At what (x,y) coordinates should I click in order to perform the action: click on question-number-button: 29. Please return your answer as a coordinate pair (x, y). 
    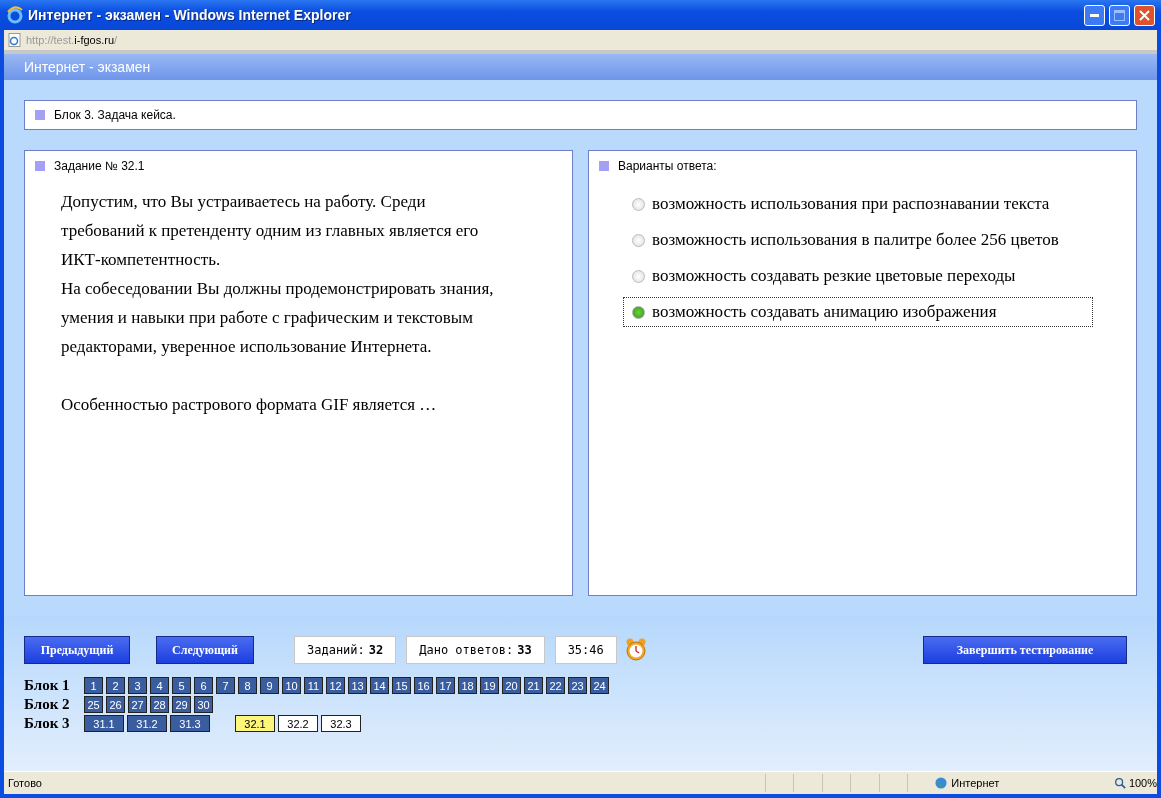
    Looking at the image, I should click on (181, 704).